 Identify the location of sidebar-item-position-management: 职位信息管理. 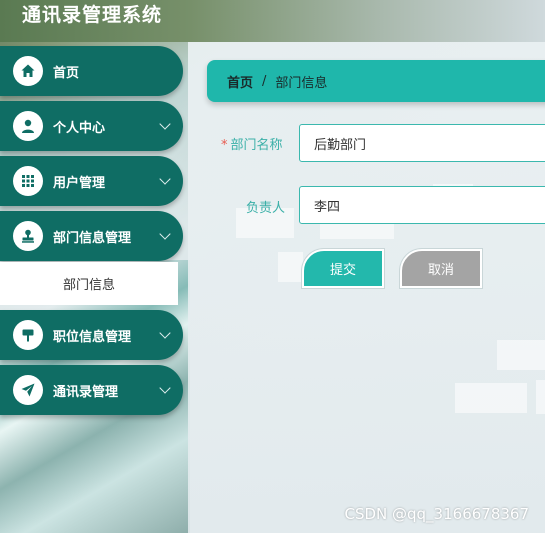
(91, 335).